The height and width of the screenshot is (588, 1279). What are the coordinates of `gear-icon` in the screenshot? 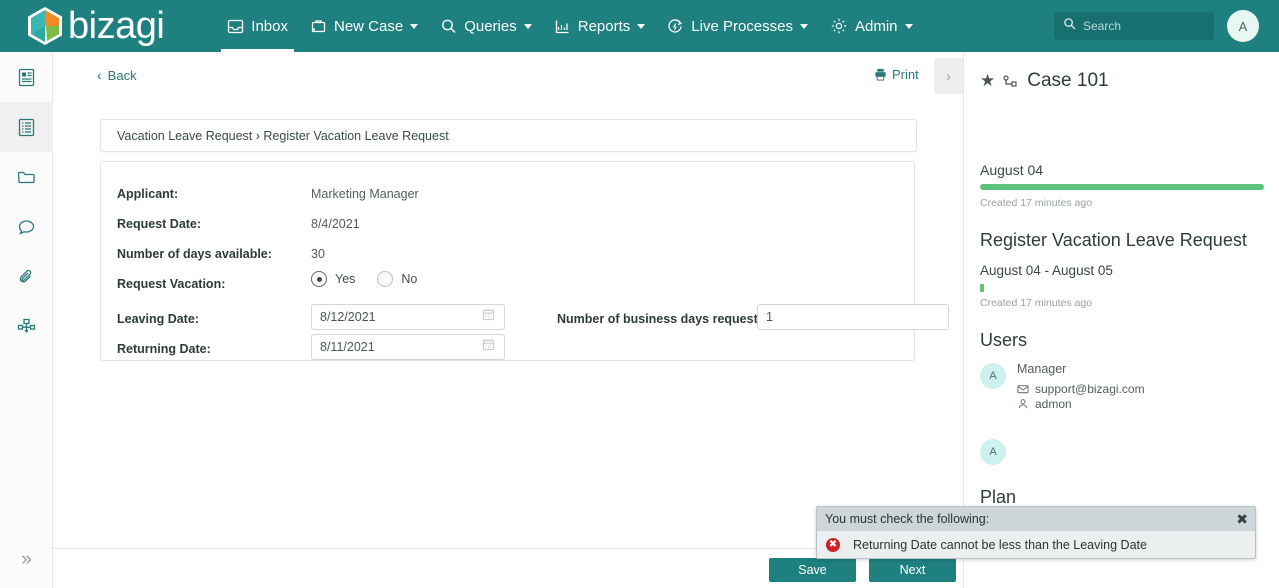 It's located at (839, 26).